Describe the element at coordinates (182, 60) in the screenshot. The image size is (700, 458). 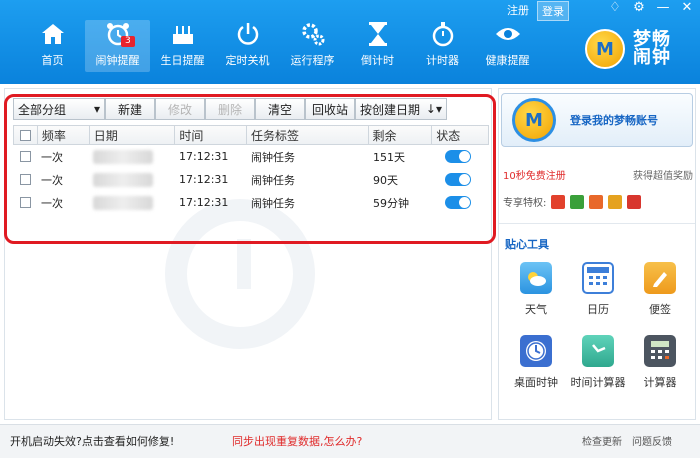
I see `nav-label: 生日提醒` at that location.